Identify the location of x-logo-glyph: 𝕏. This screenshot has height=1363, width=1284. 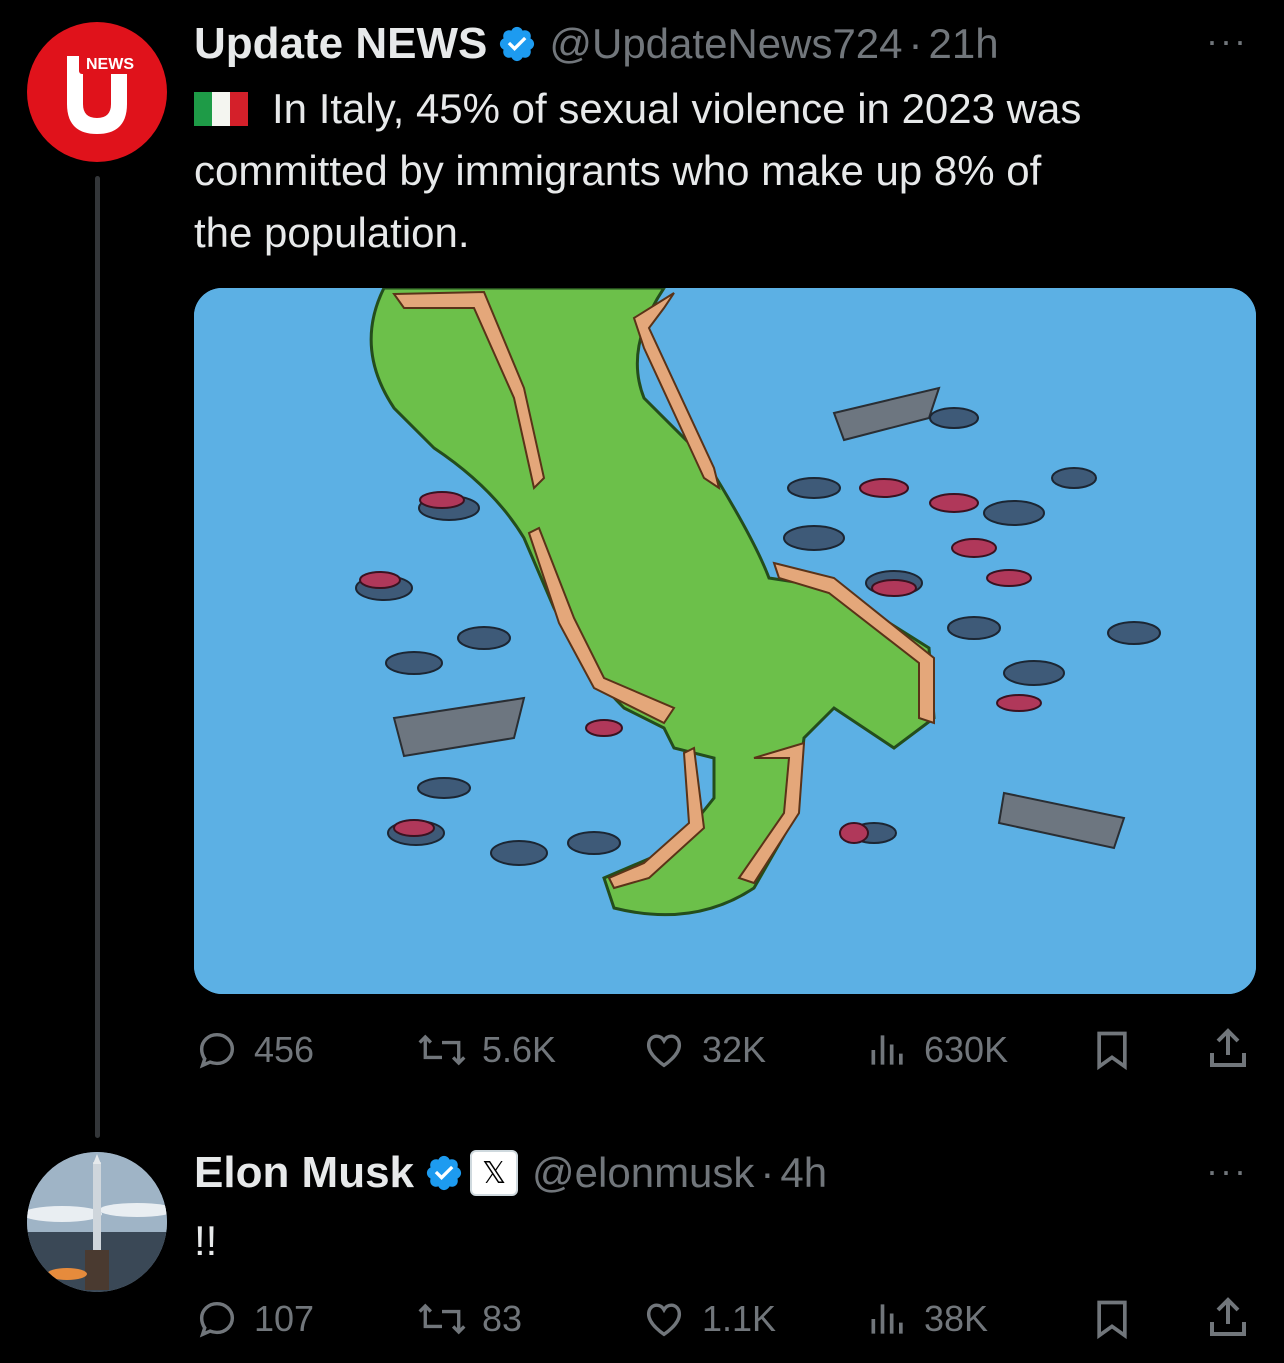
(494, 1173).